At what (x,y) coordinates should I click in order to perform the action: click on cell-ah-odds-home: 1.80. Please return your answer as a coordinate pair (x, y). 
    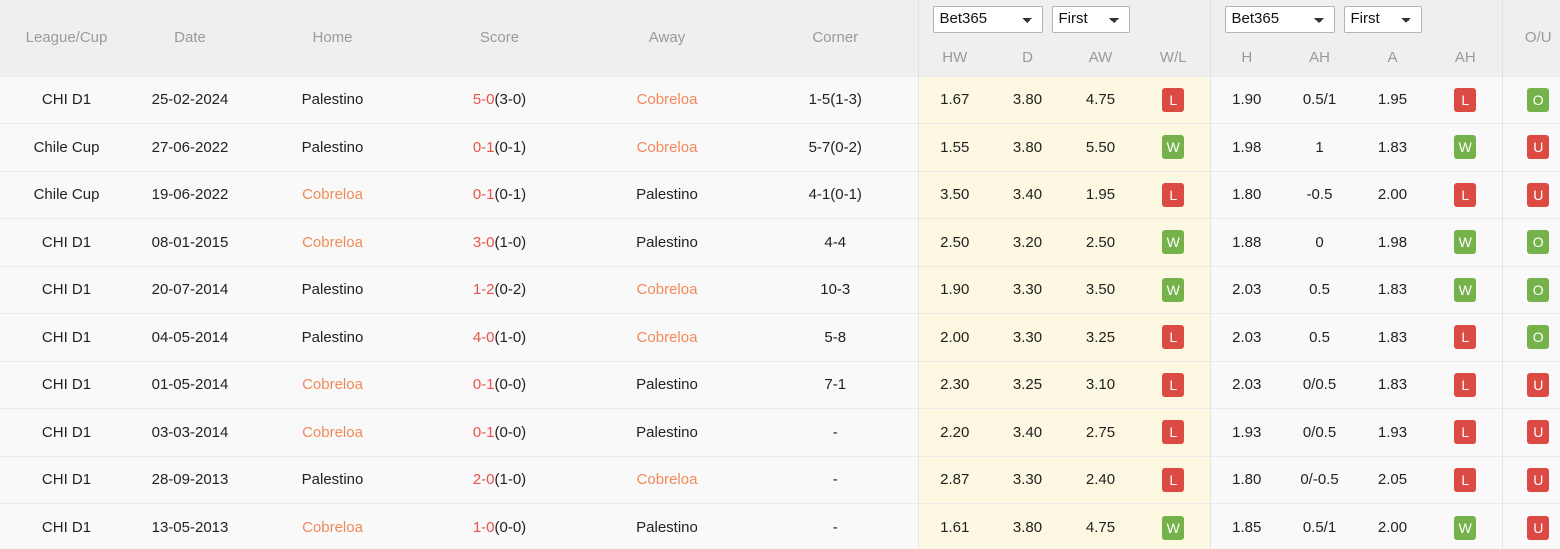
    Looking at the image, I should click on (1246, 194).